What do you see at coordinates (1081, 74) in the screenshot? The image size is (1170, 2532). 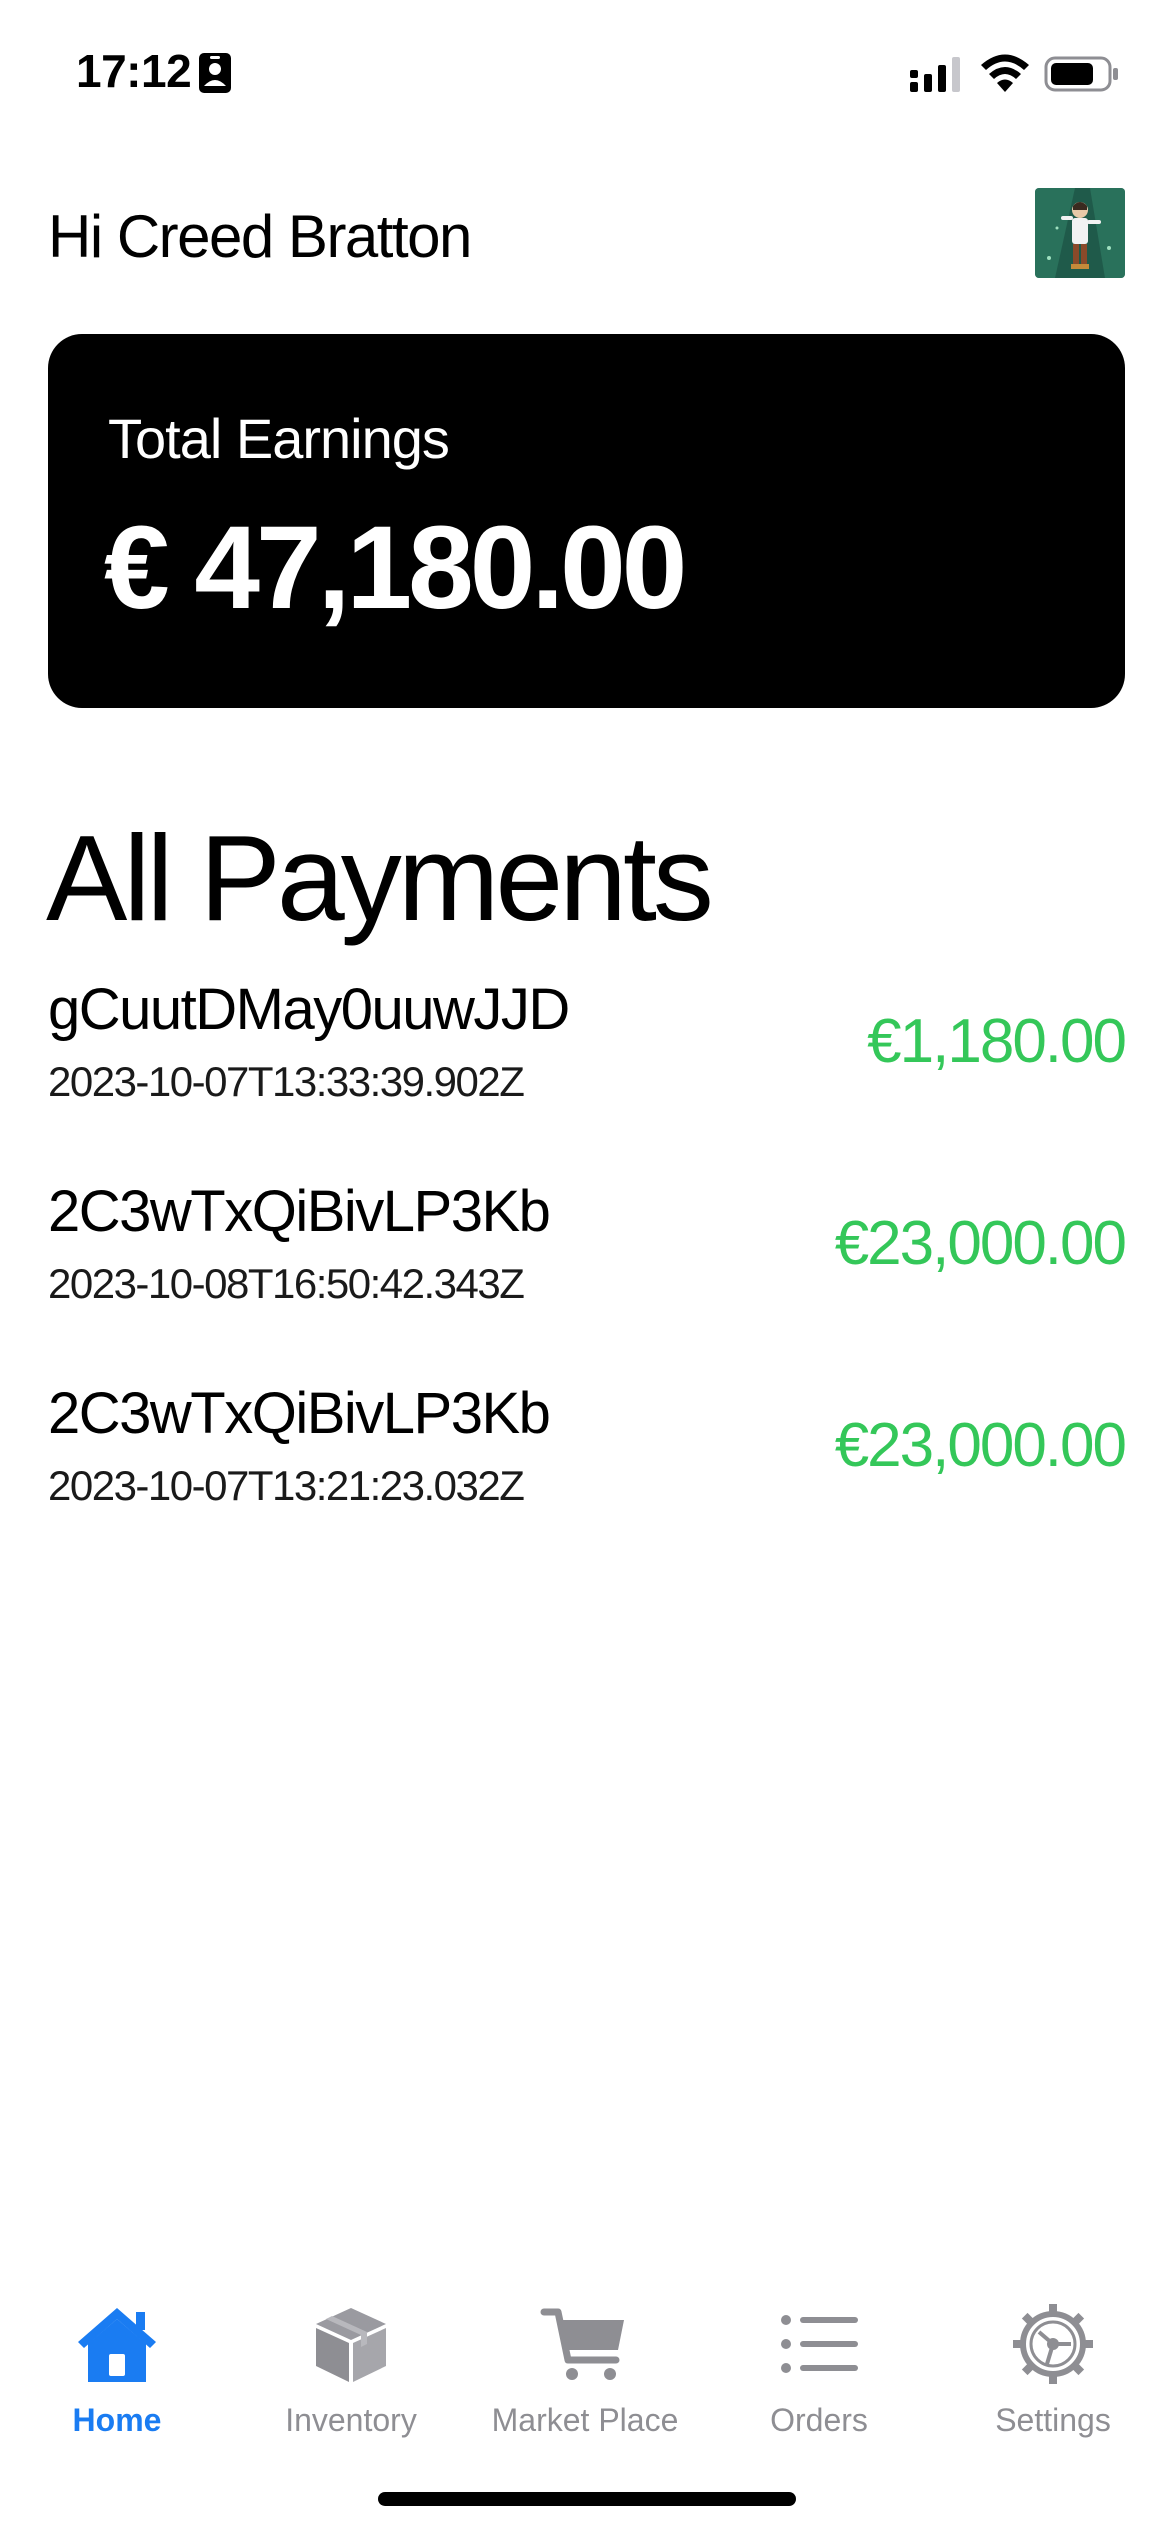 I see `battery-icon` at bounding box center [1081, 74].